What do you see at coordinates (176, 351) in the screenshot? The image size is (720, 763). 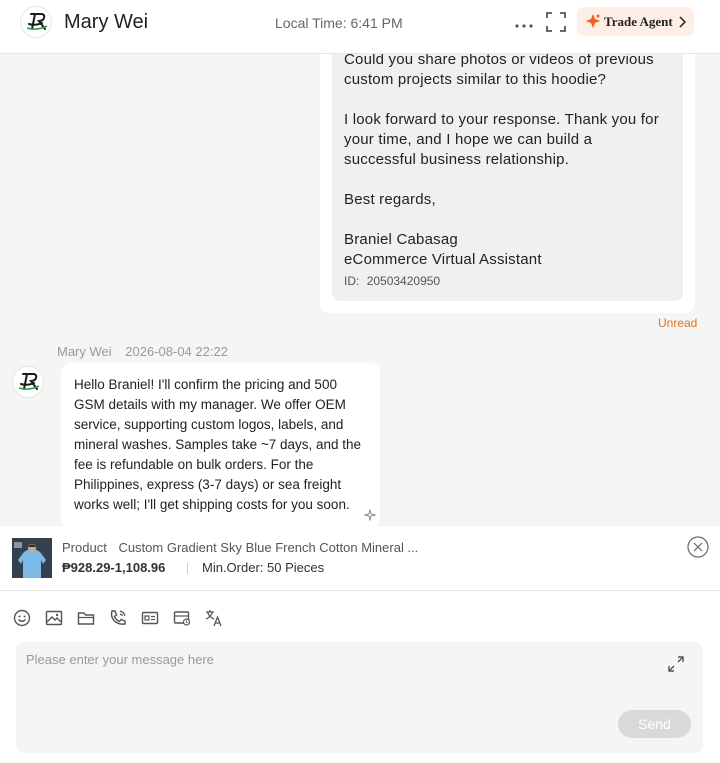 I see `message-timestamp: 2026-08-04 22:22` at bounding box center [176, 351].